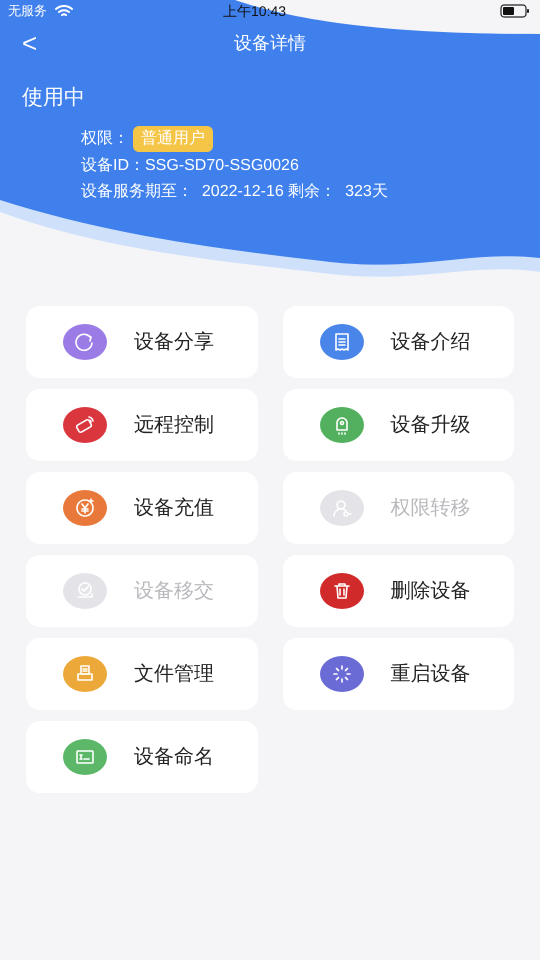 This screenshot has width=540, height=960. I want to click on battery-icon, so click(515, 11).